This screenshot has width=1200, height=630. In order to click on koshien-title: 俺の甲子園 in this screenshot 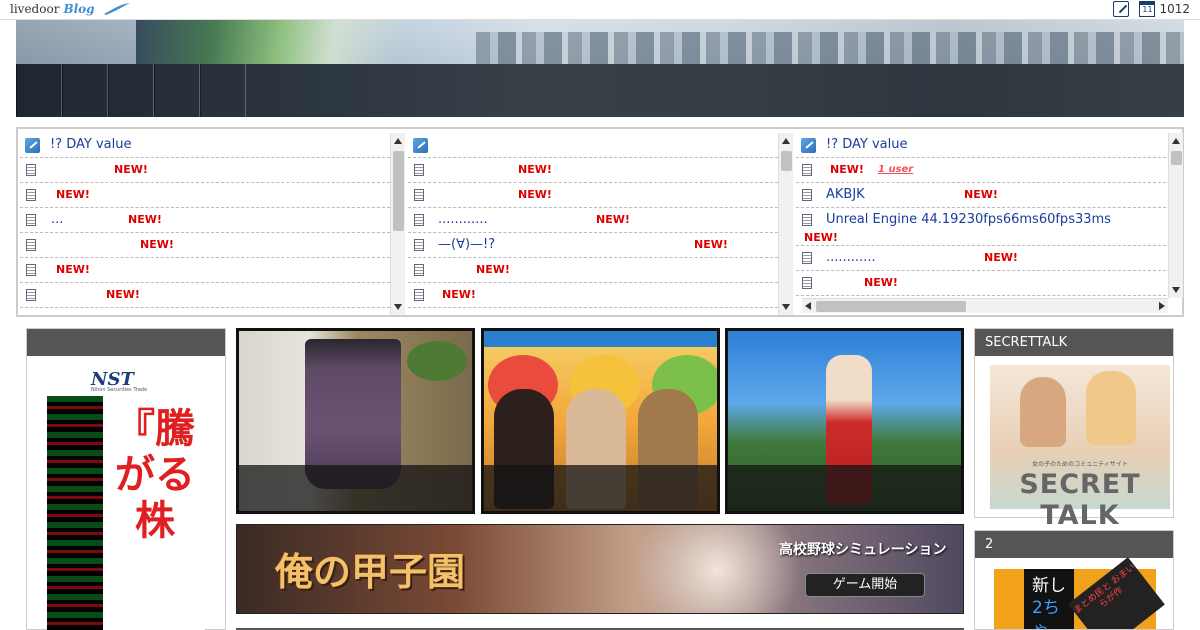, I will do `click(370, 571)`.